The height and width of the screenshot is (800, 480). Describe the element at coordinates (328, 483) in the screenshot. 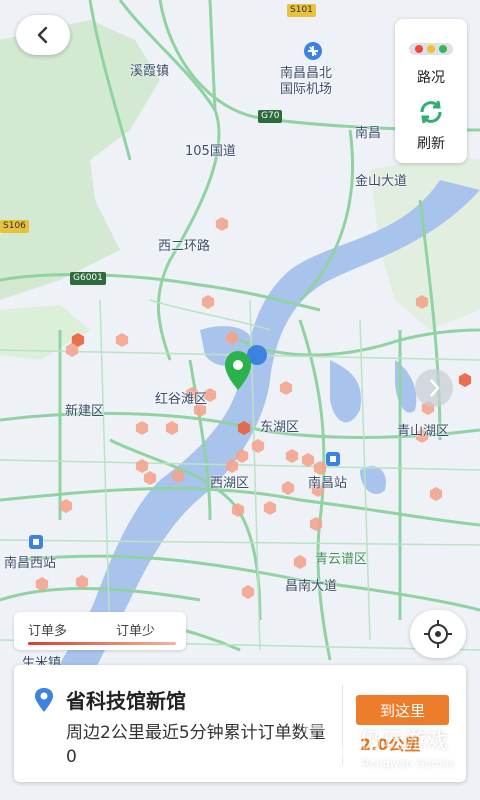

I see `map-place-label: 南昌站` at that location.